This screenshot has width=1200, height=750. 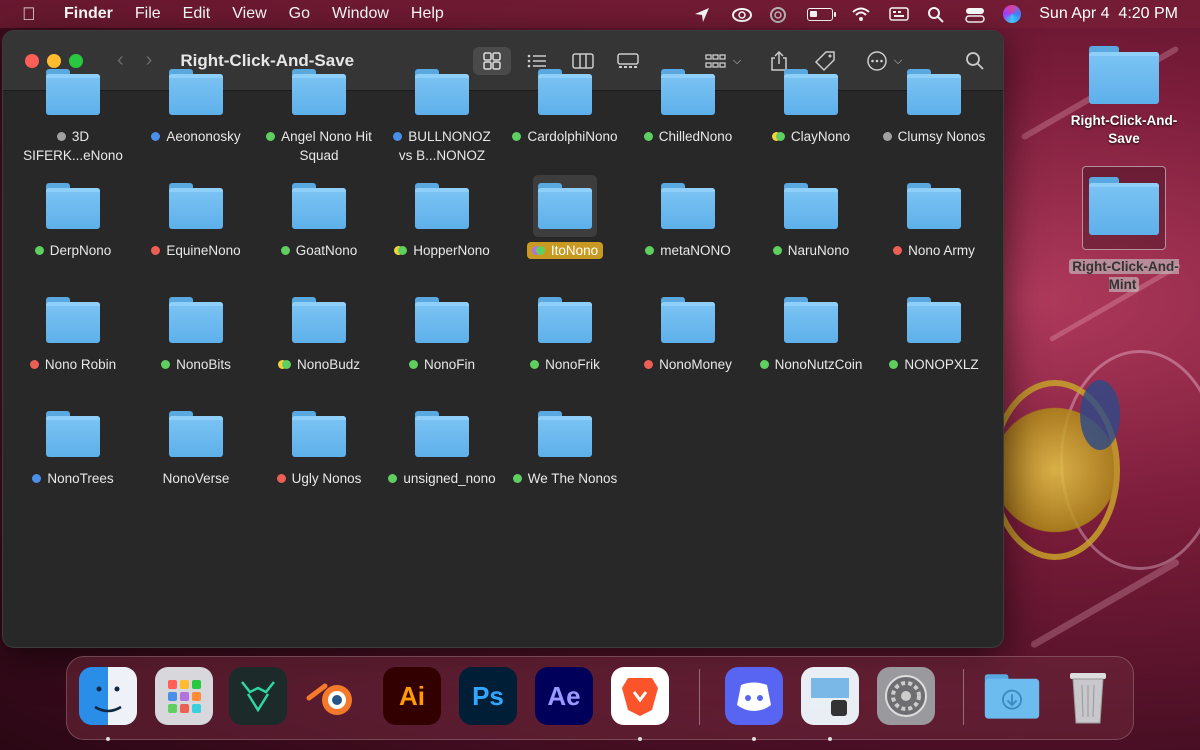 What do you see at coordinates (332, 696) in the screenshot?
I see `blender-icon` at bounding box center [332, 696].